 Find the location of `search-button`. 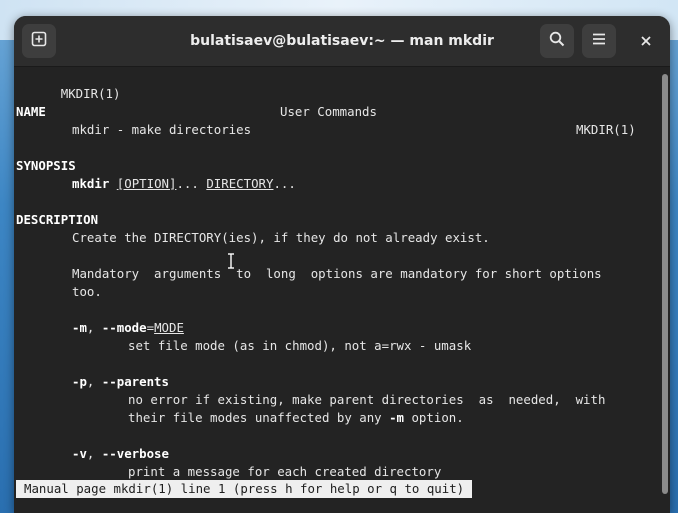

search-button is located at coordinates (557, 41).